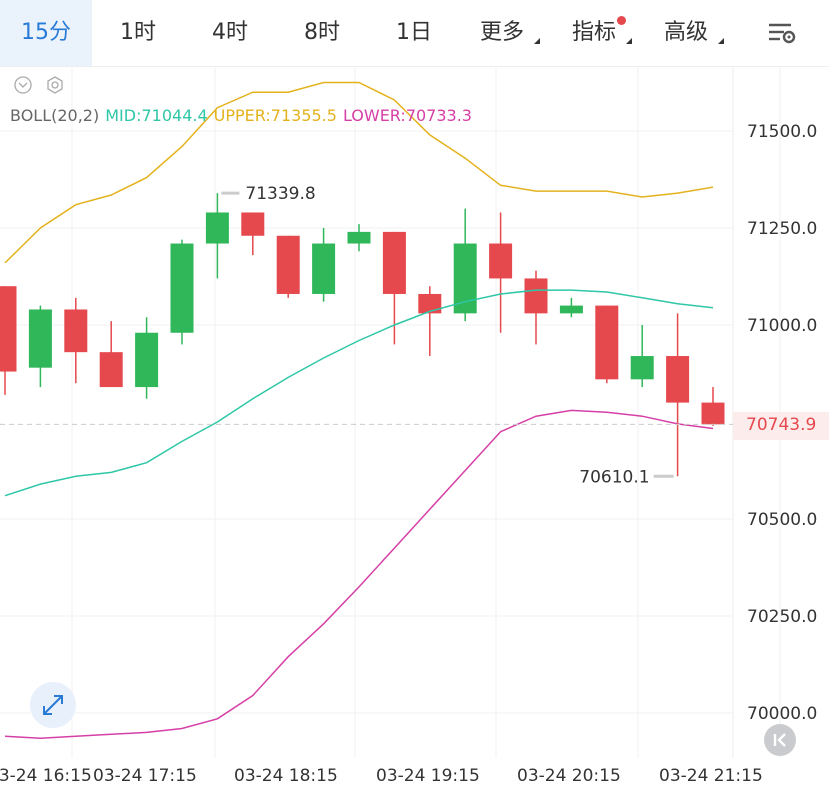 The height and width of the screenshot is (794, 829). Describe the element at coordinates (46, 776) in the screenshot. I see `time-axis-label: 03-24 16:15` at that location.